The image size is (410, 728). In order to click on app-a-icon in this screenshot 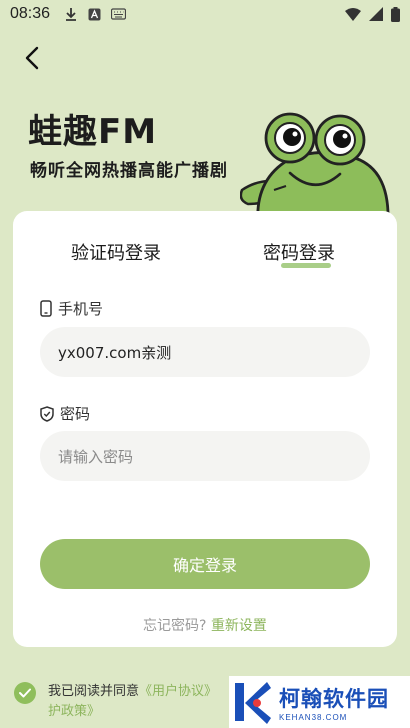, I will do `click(94, 14)`.